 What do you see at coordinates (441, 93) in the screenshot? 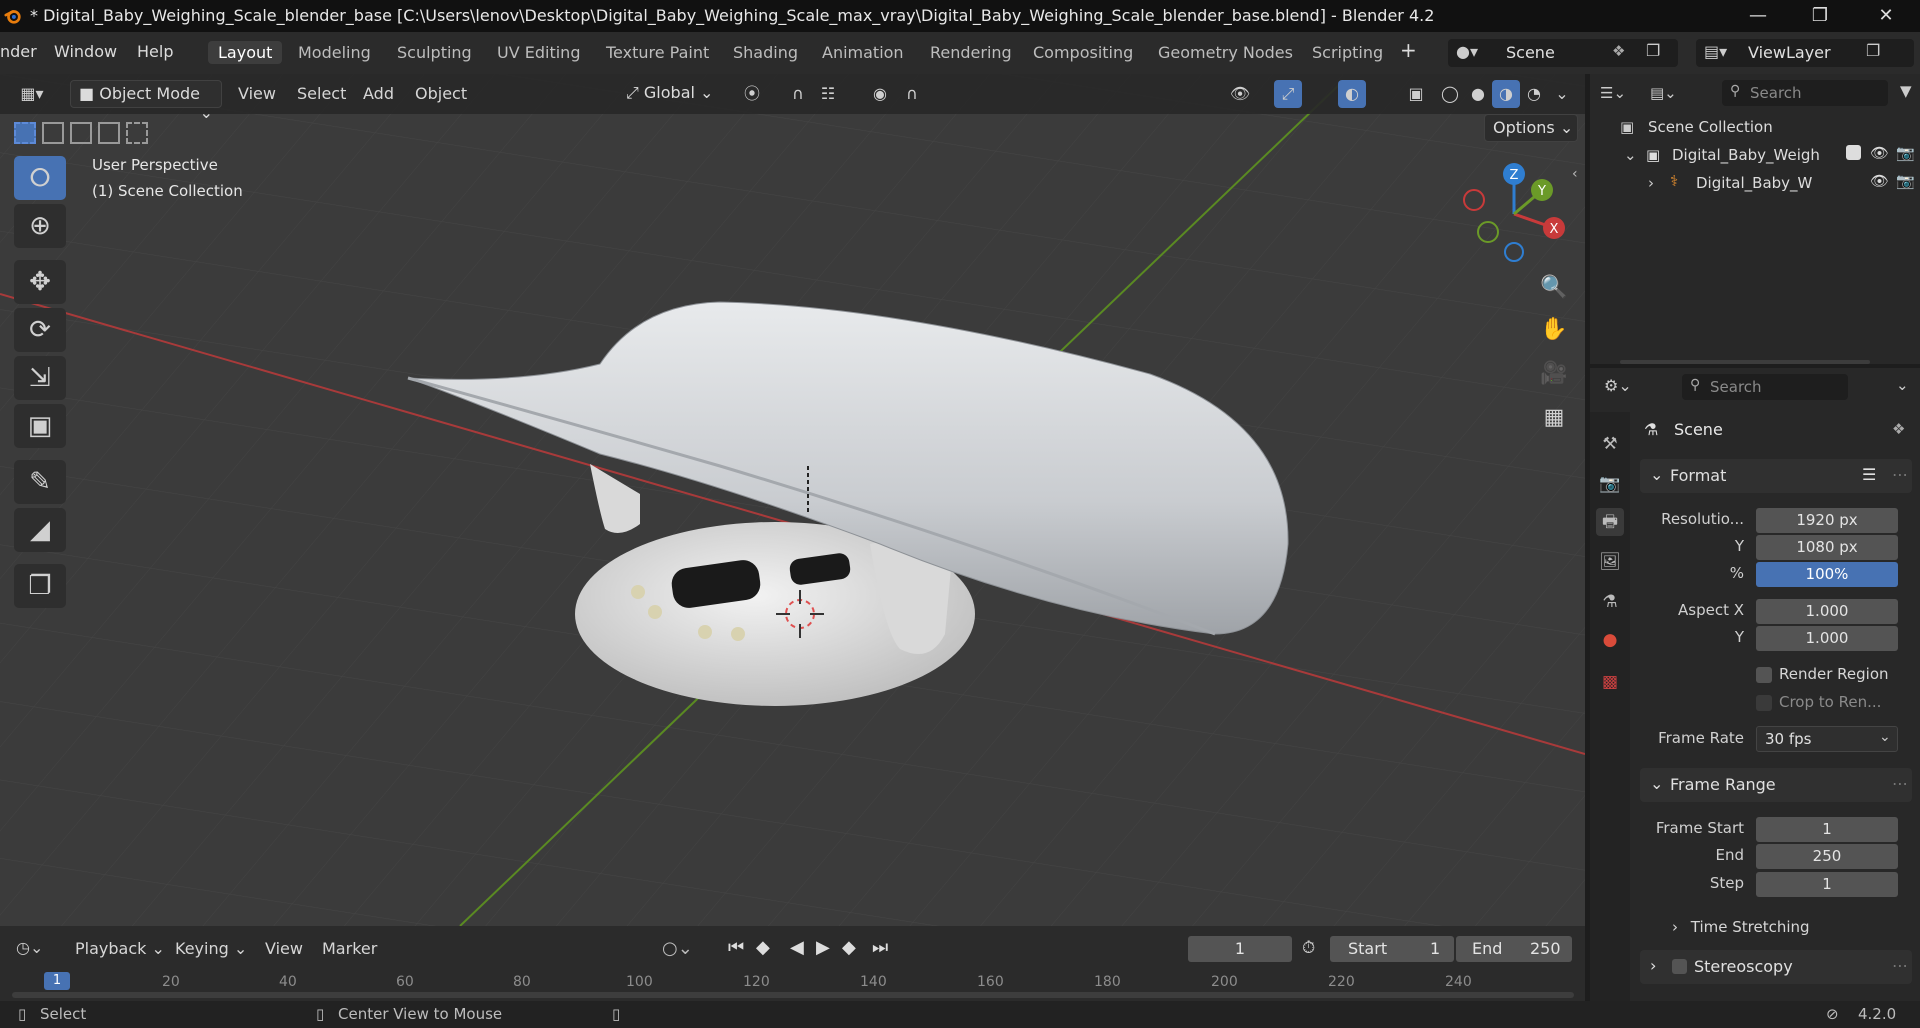
I see `viewport-menu-object: Object` at bounding box center [441, 93].